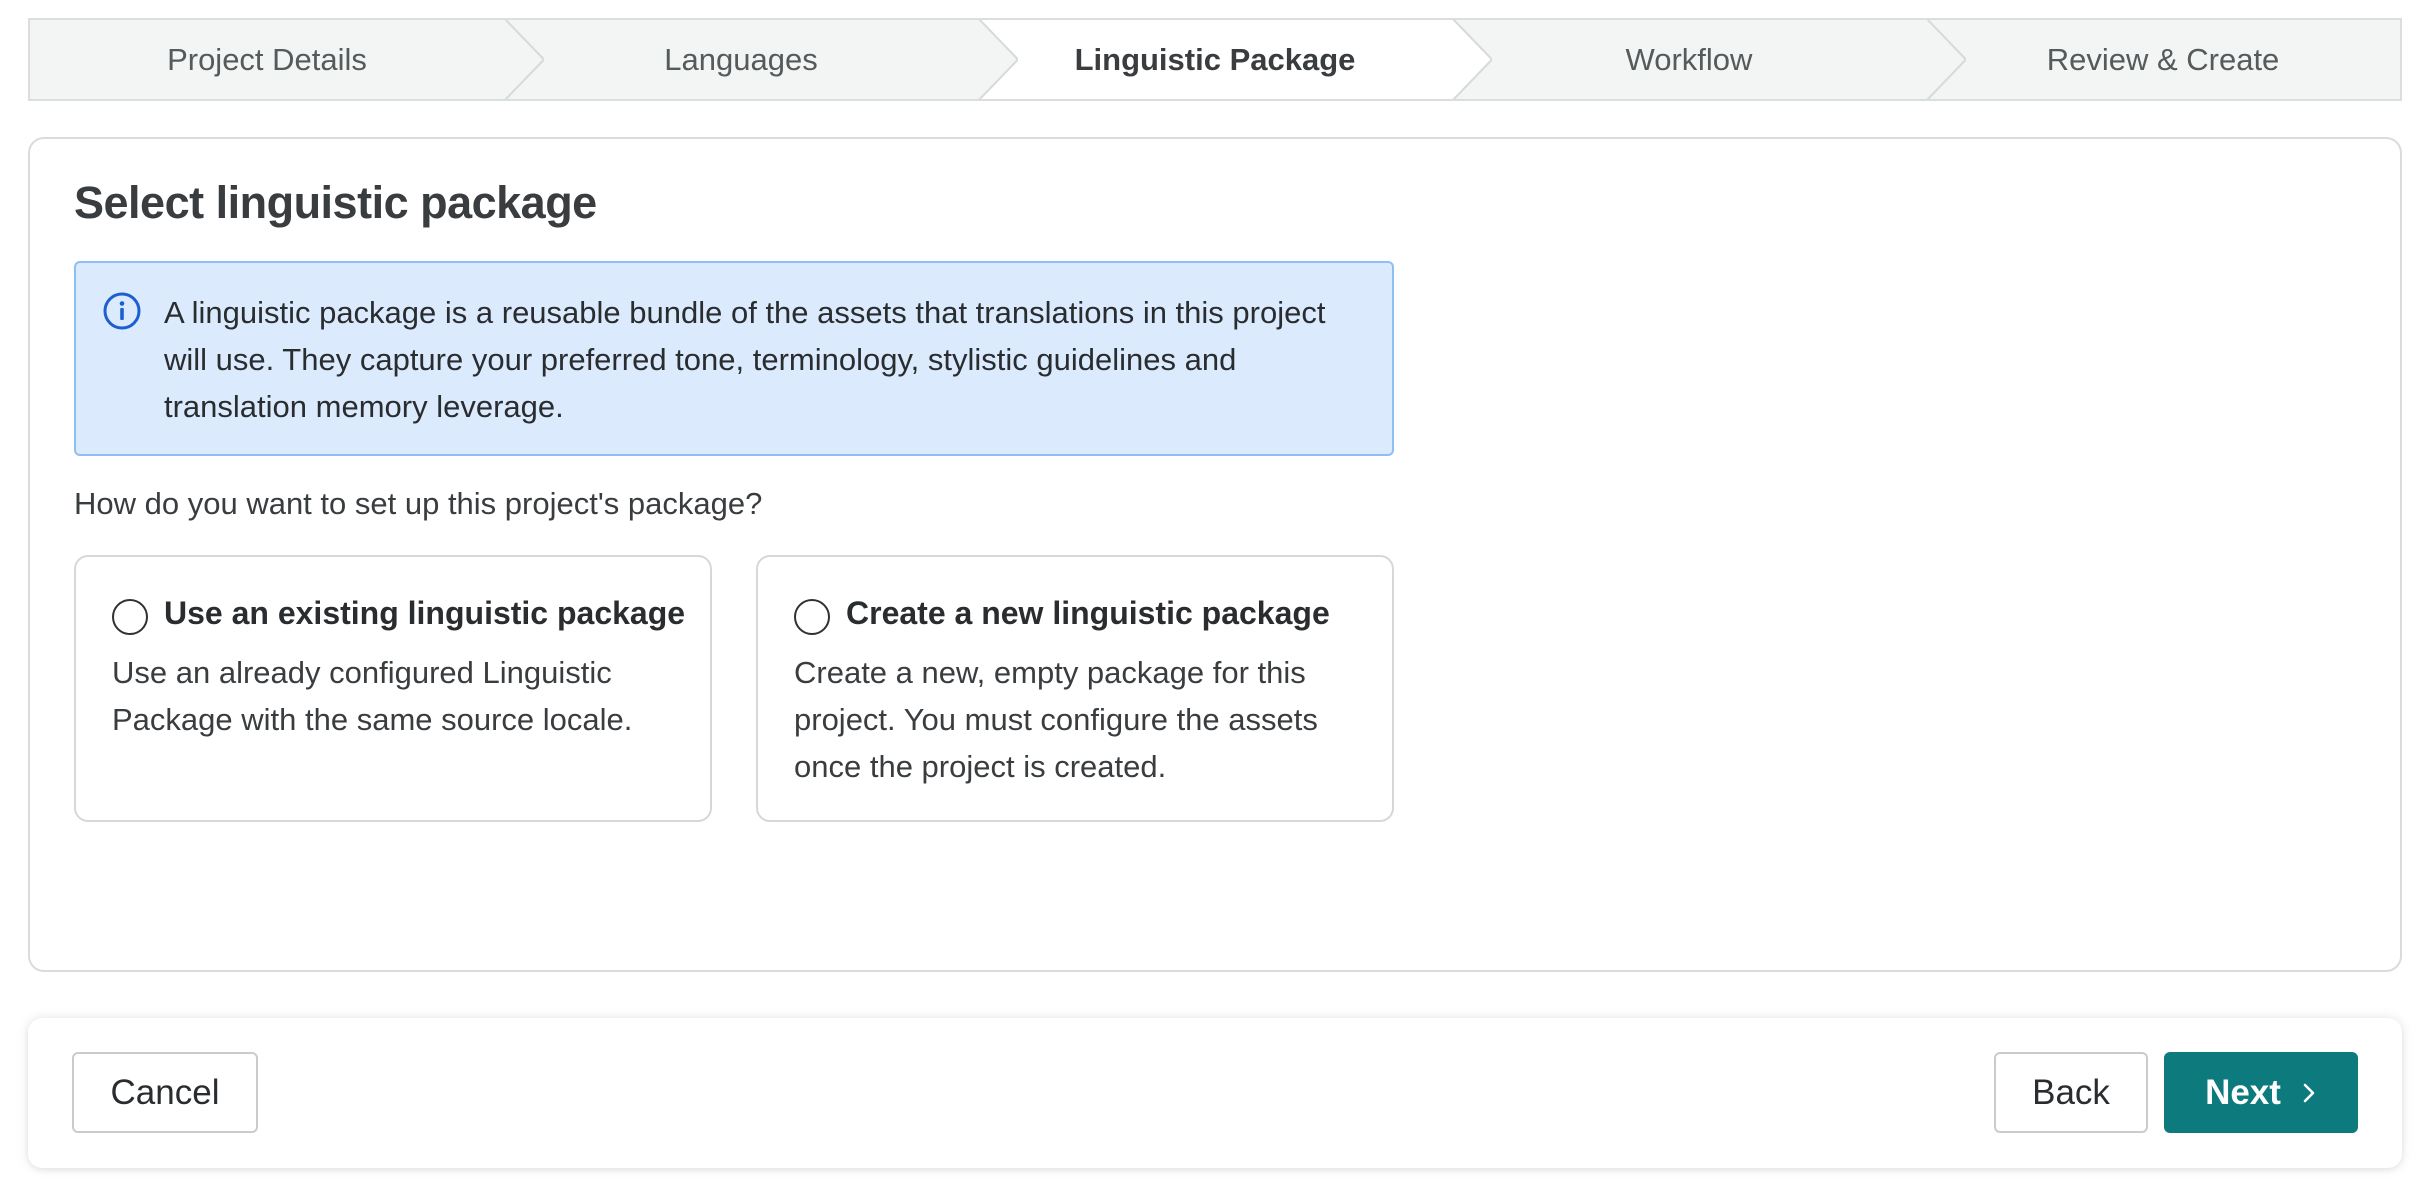 The height and width of the screenshot is (1190, 2422). Describe the element at coordinates (1215, 1093) in the screenshot. I see `wizard-footer: Cancel Back Next` at that location.